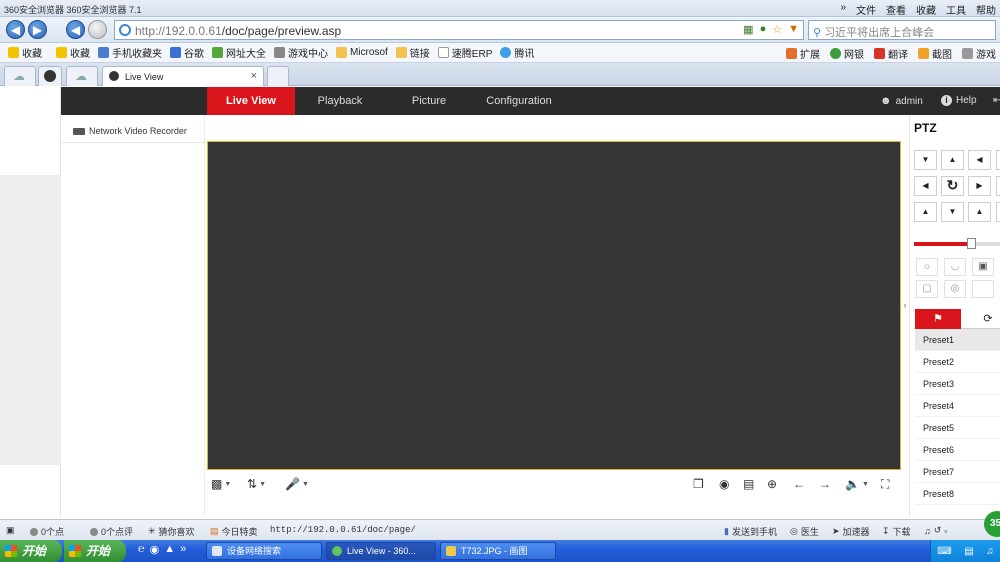  Describe the element at coordinates (979, 186) in the screenshot. I see `ptz-right-button: ▶` at that location.